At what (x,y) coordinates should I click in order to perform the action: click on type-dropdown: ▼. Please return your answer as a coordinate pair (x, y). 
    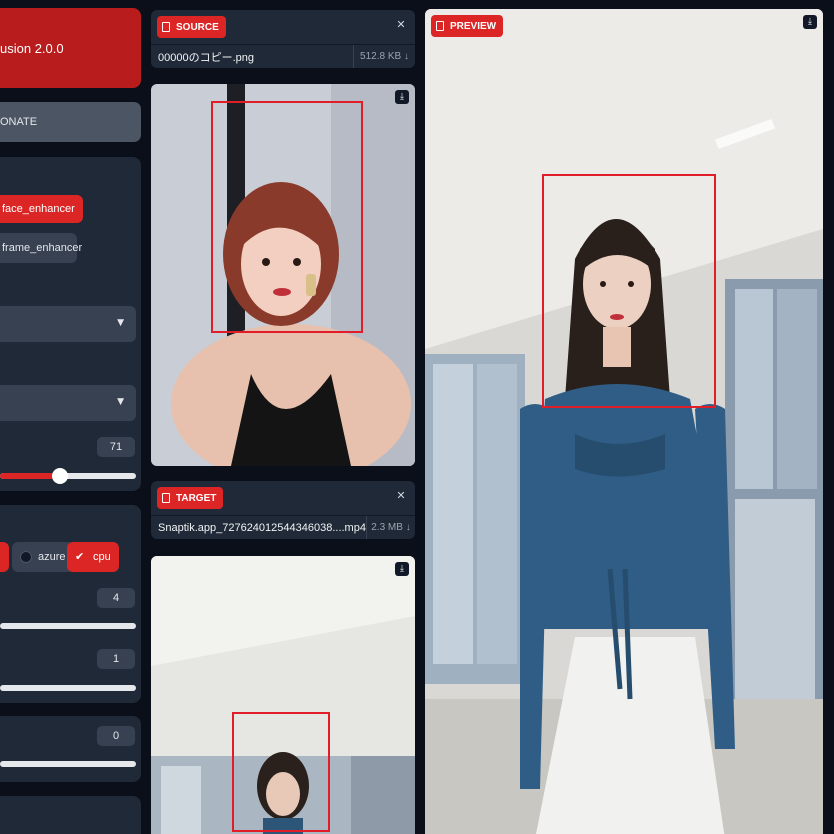
    Looking at the image, I should click on (68, 403).